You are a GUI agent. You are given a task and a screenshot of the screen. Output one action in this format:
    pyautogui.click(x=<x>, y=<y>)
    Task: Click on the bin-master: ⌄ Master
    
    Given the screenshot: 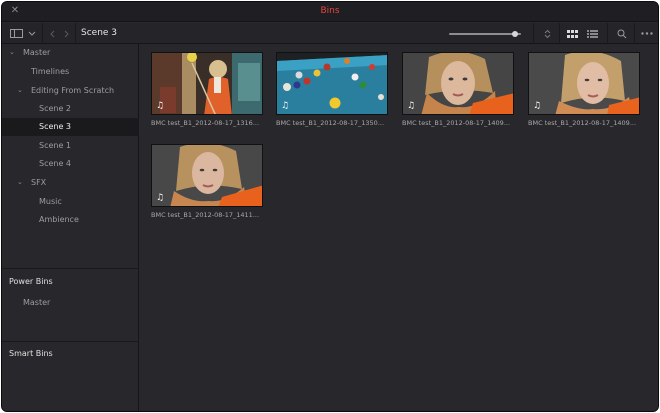 What is the action you would take?
    pyautogui.click(x=70, y=53)
    